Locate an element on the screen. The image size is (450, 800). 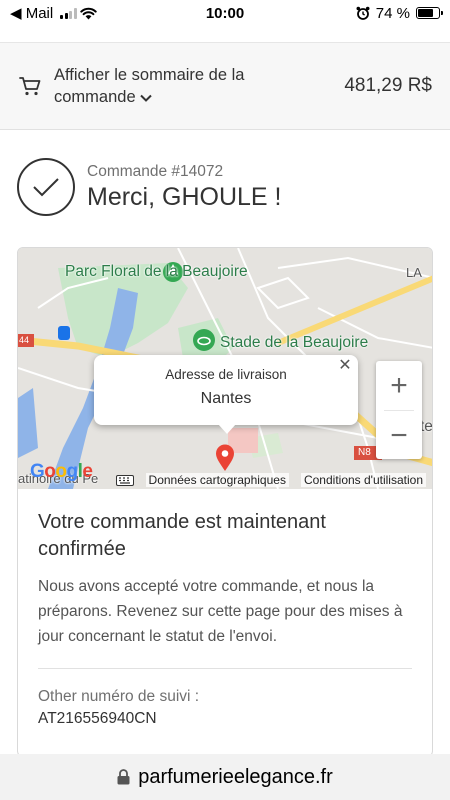
battery-level is located at coordinates (425, 13).